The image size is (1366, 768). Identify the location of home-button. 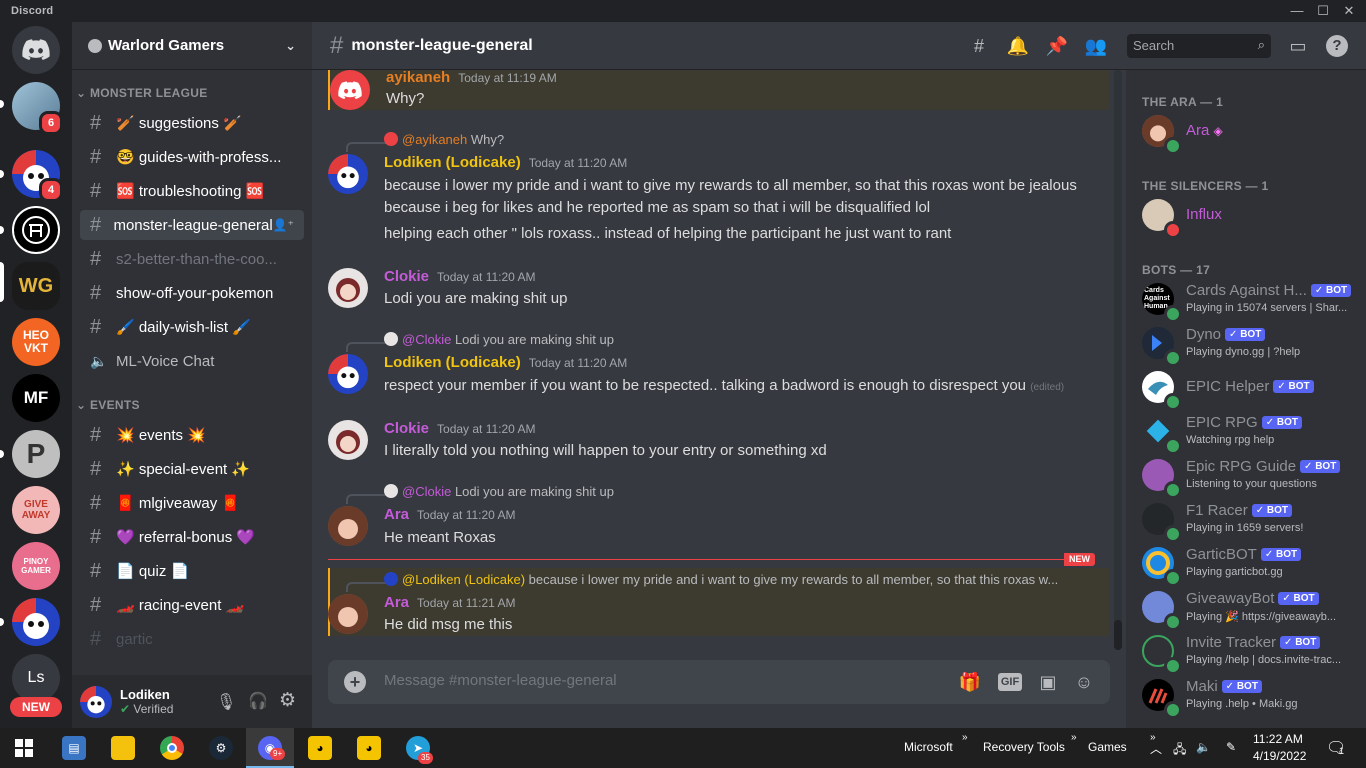
(36, 50).